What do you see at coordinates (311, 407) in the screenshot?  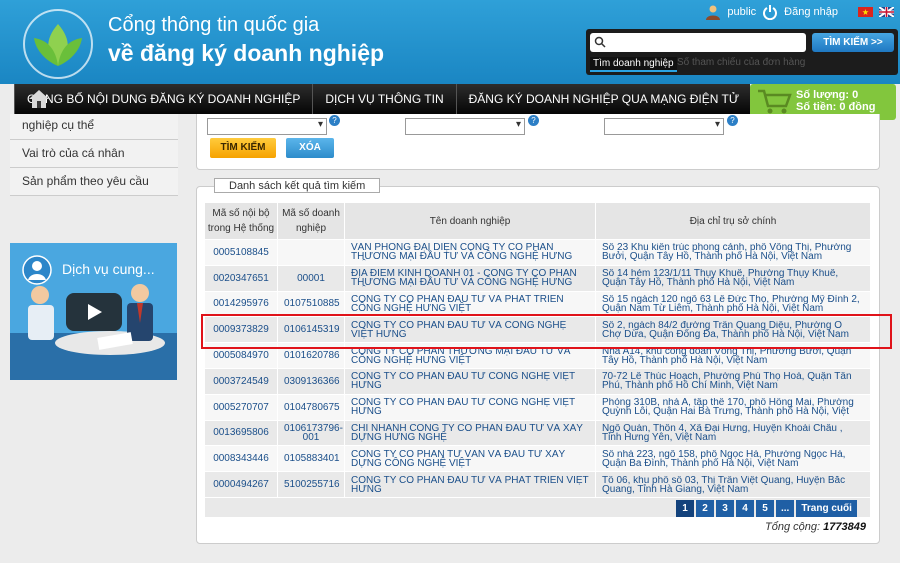 I see `cell-business-code: 0104780675` at bounding box center [311, 407].